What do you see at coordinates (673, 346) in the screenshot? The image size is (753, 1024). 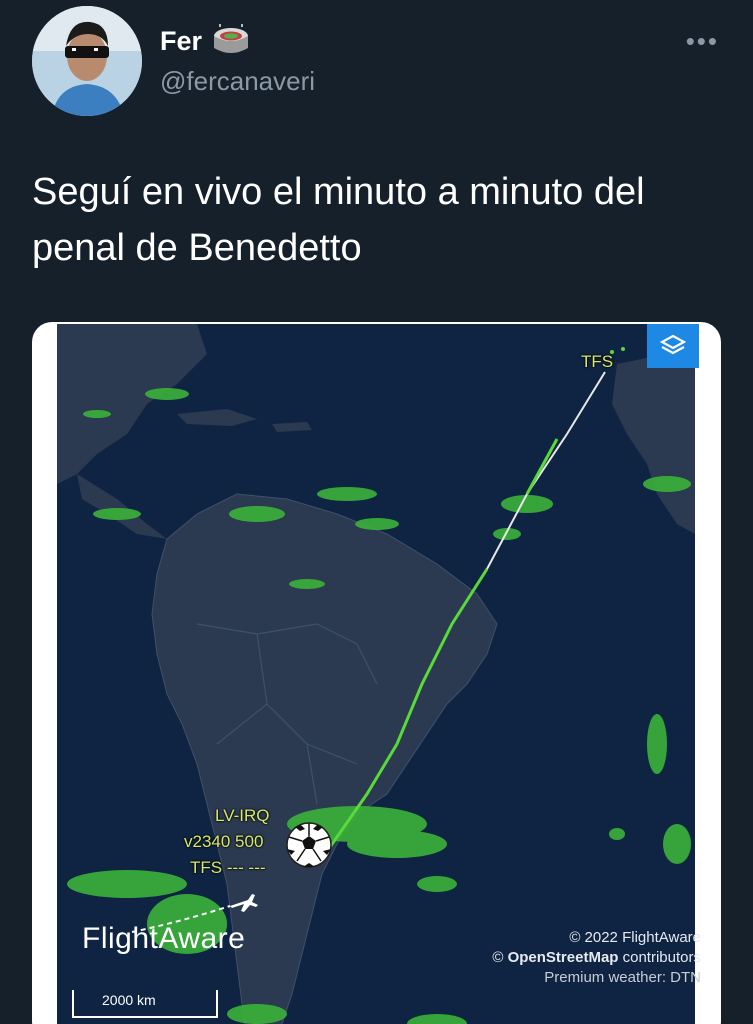 I see `layers-icon` at bounding box center [673, 346].